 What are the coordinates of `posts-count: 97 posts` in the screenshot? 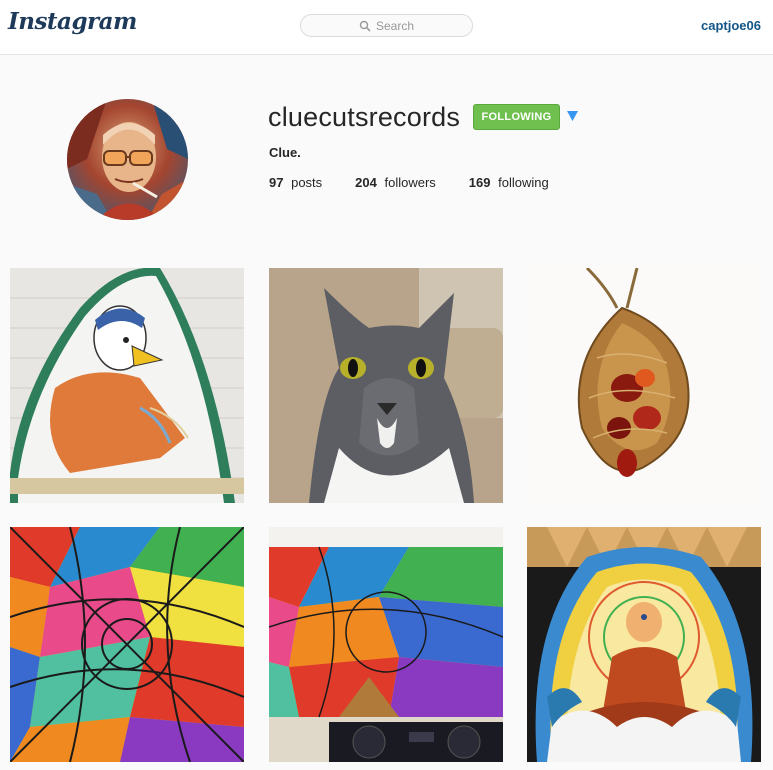 It's located at (295, 182).